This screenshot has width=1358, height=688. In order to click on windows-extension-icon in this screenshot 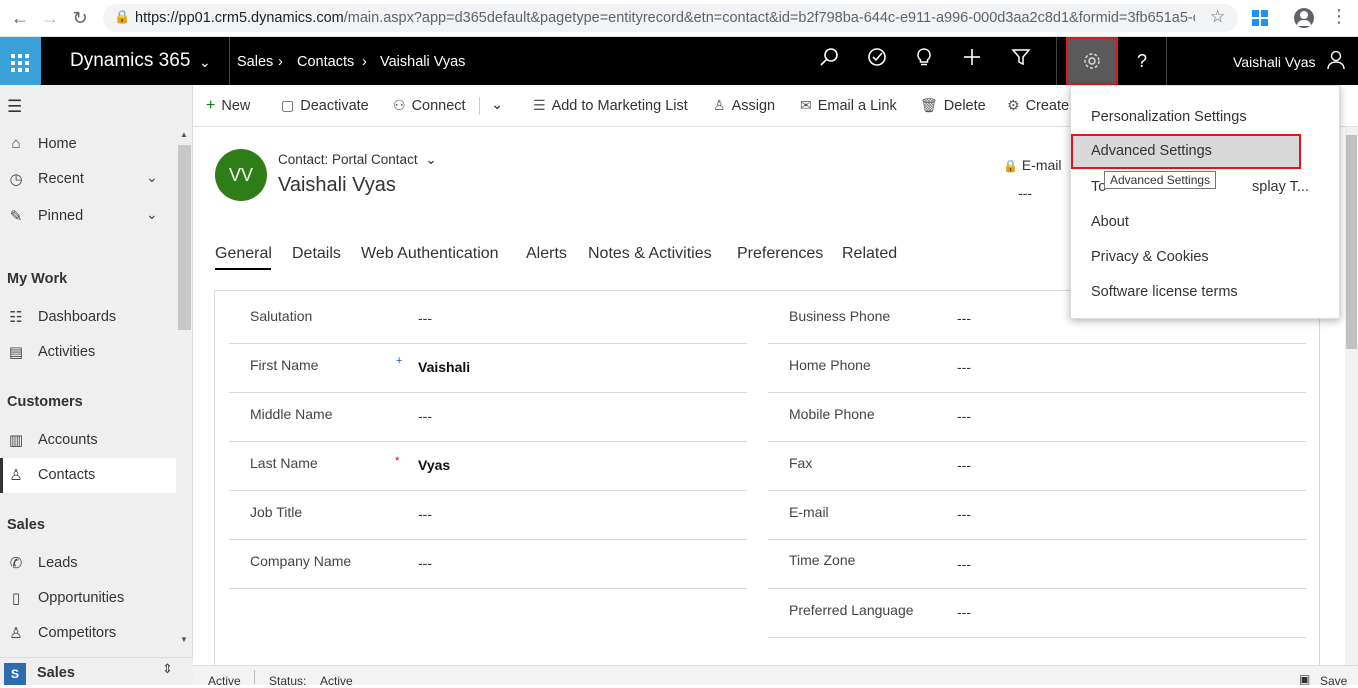, I will do `click(1260, 18)`.